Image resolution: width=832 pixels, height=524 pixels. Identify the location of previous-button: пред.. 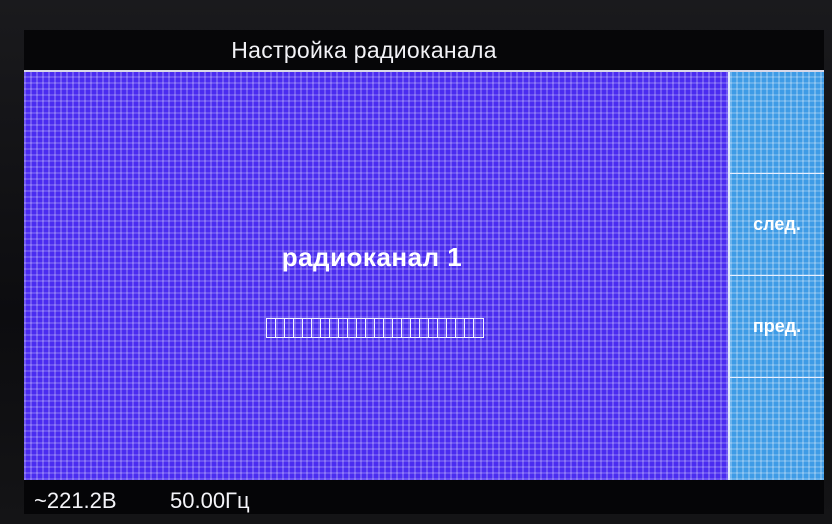
(777, 327).